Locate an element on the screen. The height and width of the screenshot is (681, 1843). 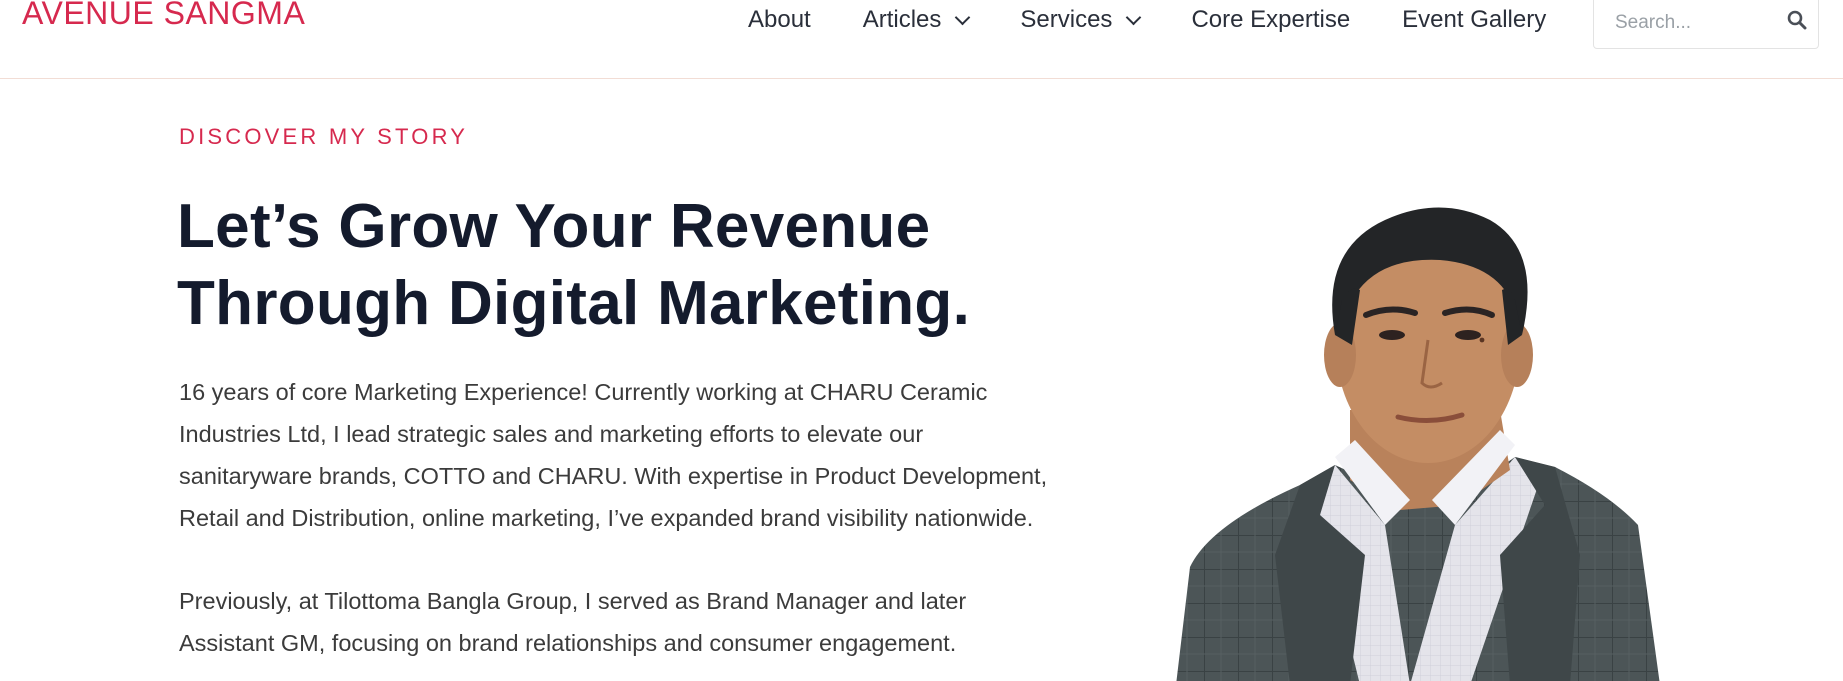
nav-item-about: About is located at coordinates (779, 20).